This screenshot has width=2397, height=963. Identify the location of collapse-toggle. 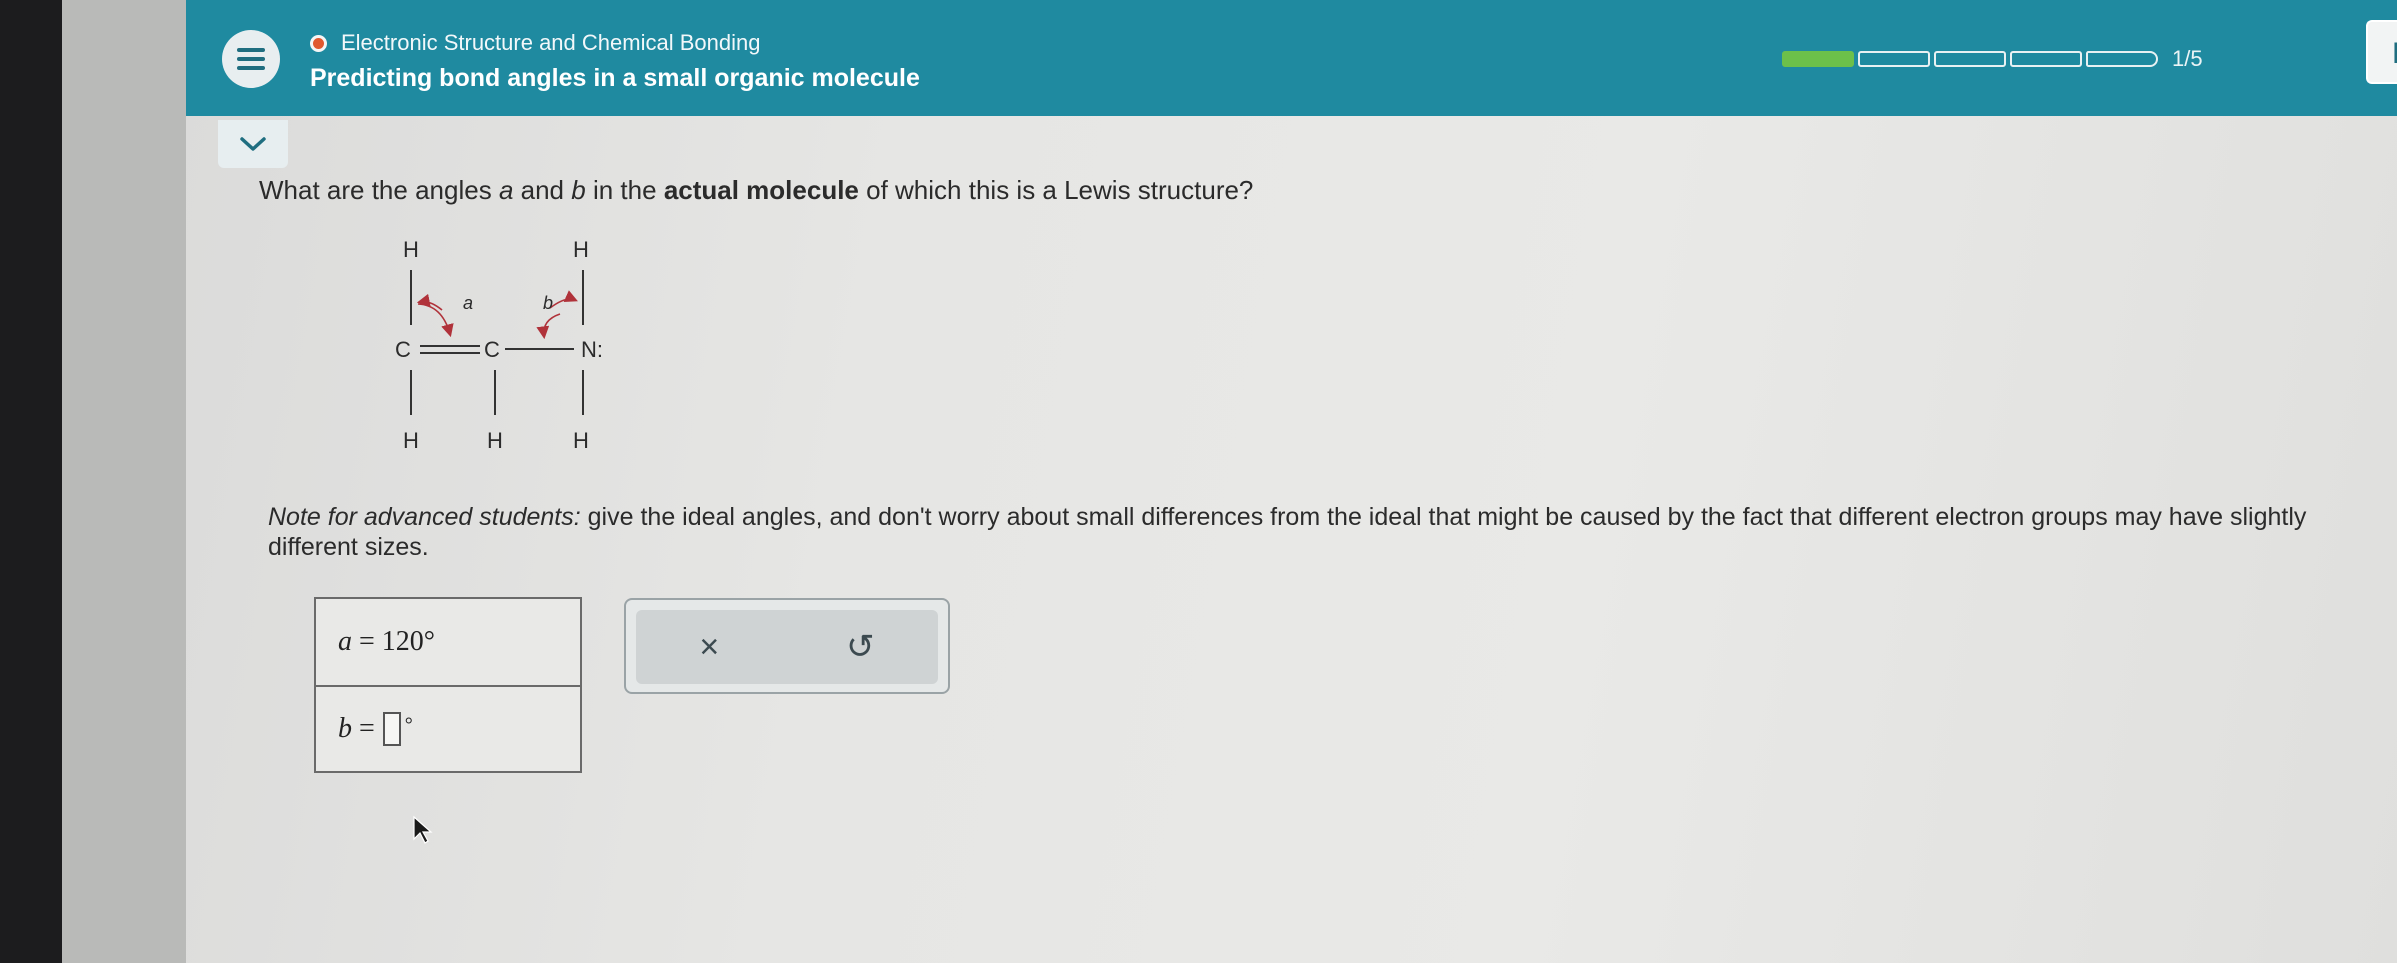
(253, 144).